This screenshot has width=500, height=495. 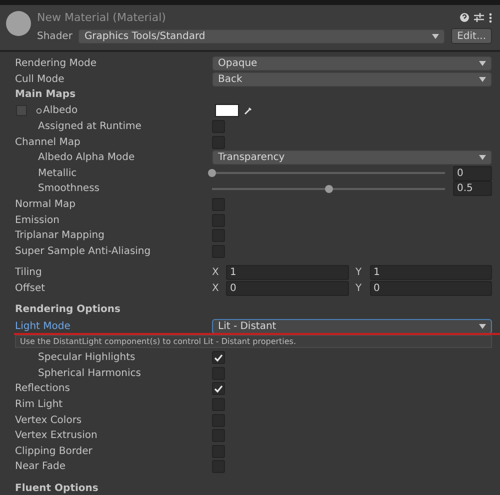 What do you see at coordinates (39, 404) in the screenshot?
I see `property-label: Rim Light` at bounding box center [39, 404].